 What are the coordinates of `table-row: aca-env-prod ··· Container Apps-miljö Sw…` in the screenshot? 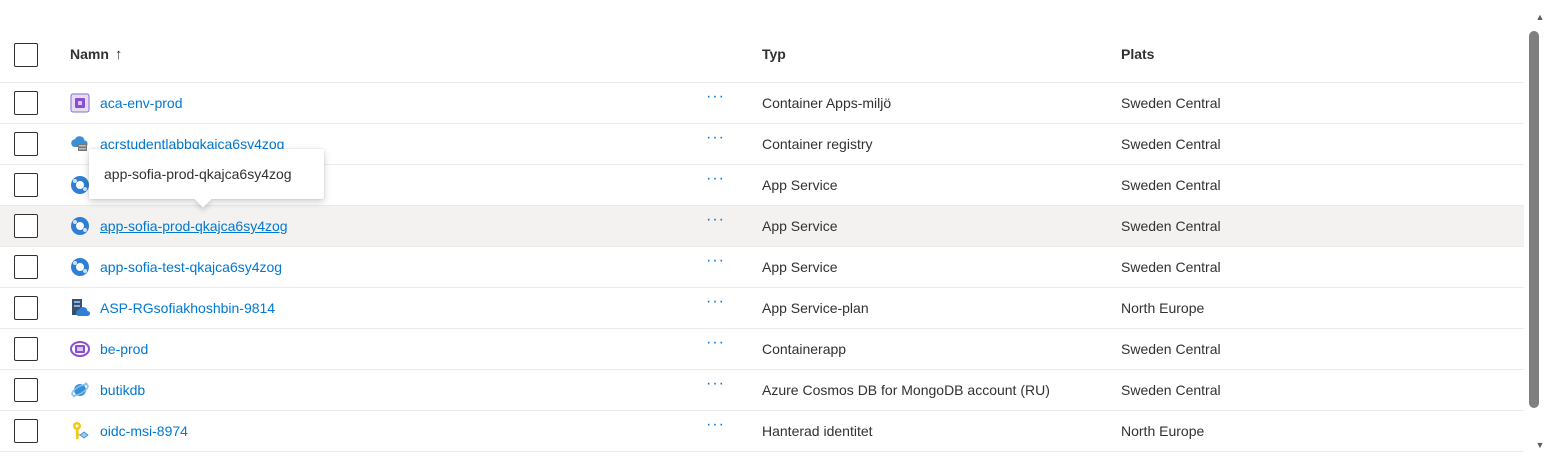 It's located at (762, 103).